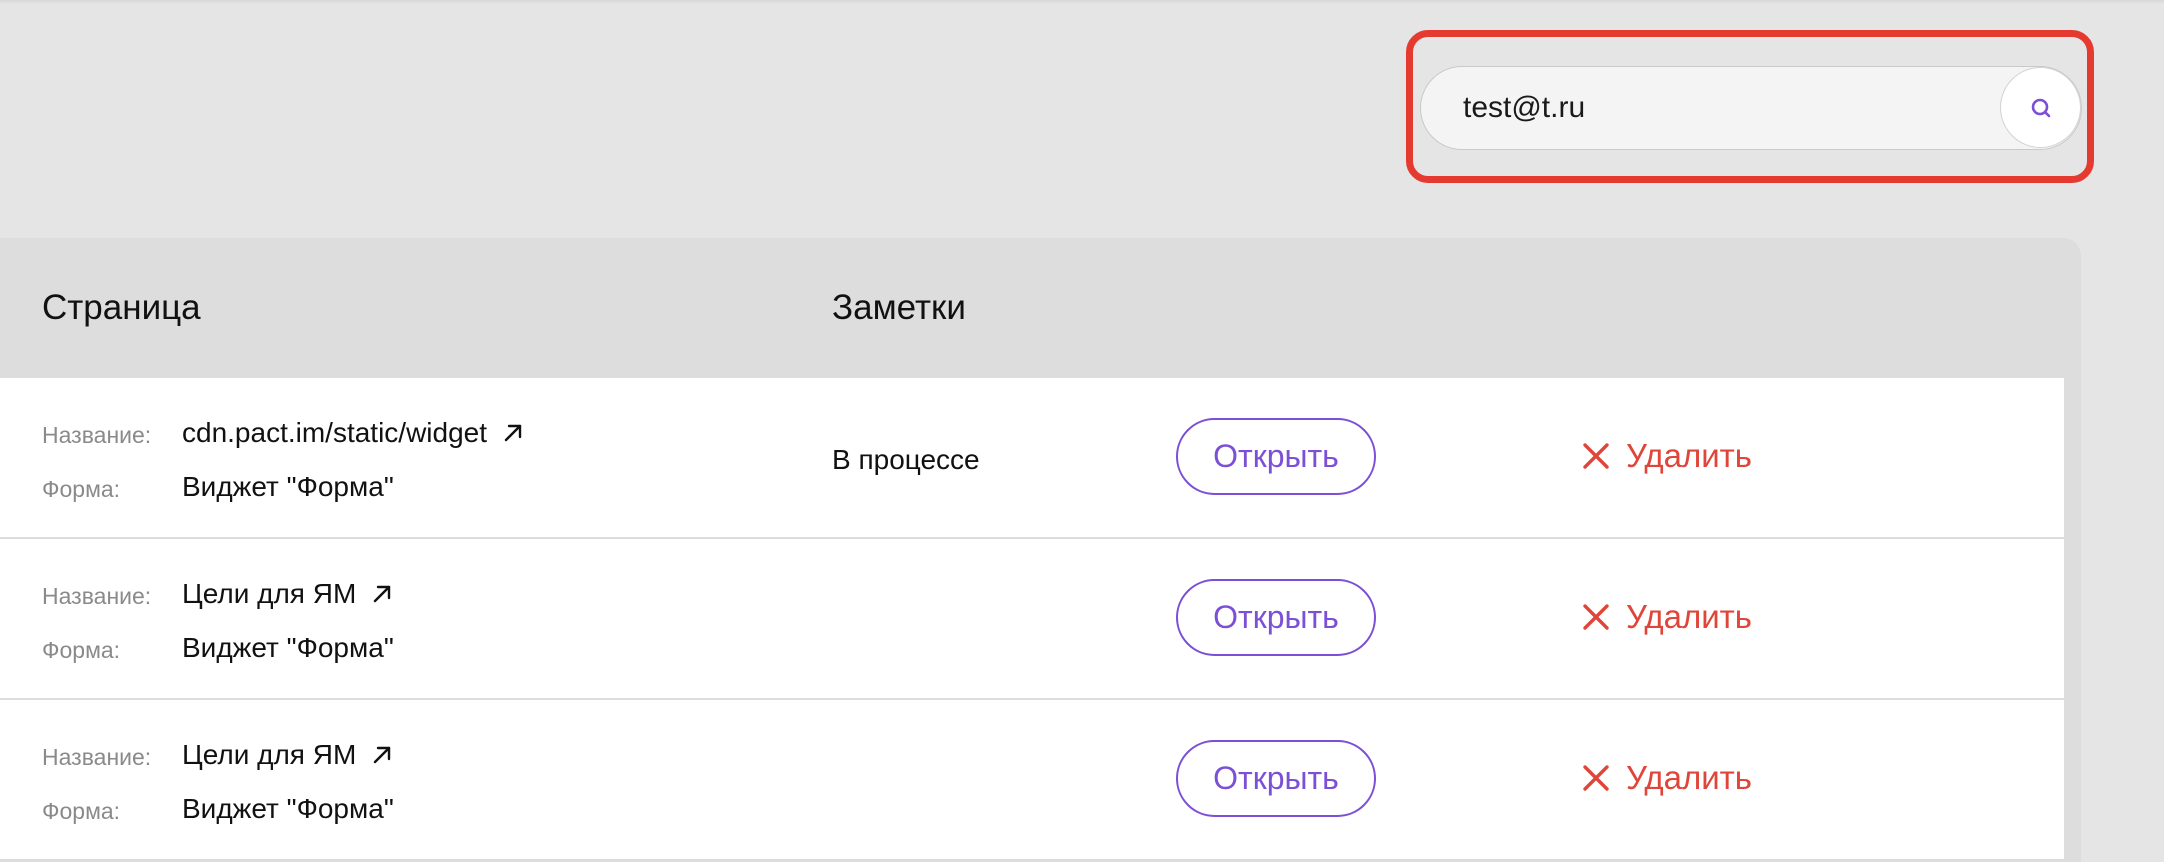  I want to click on column-header-page: Страница, so click(121, 307).